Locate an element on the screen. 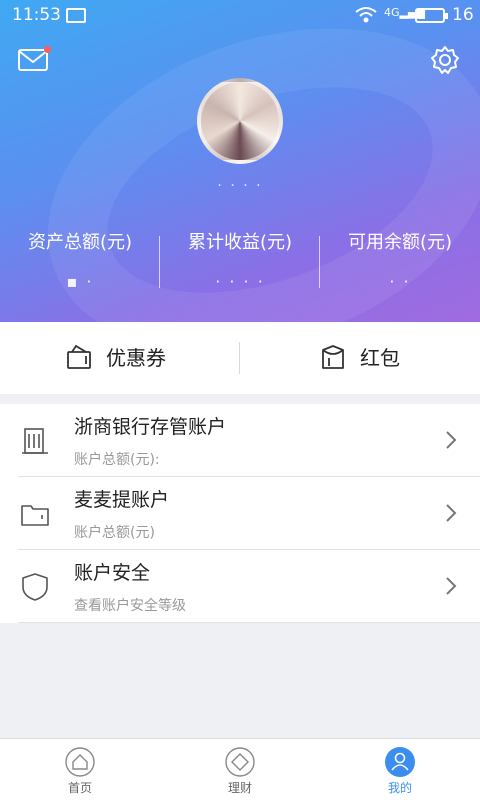 The image size is (480, 800). stat-value: · · · · is located at coordinates (240, 281).